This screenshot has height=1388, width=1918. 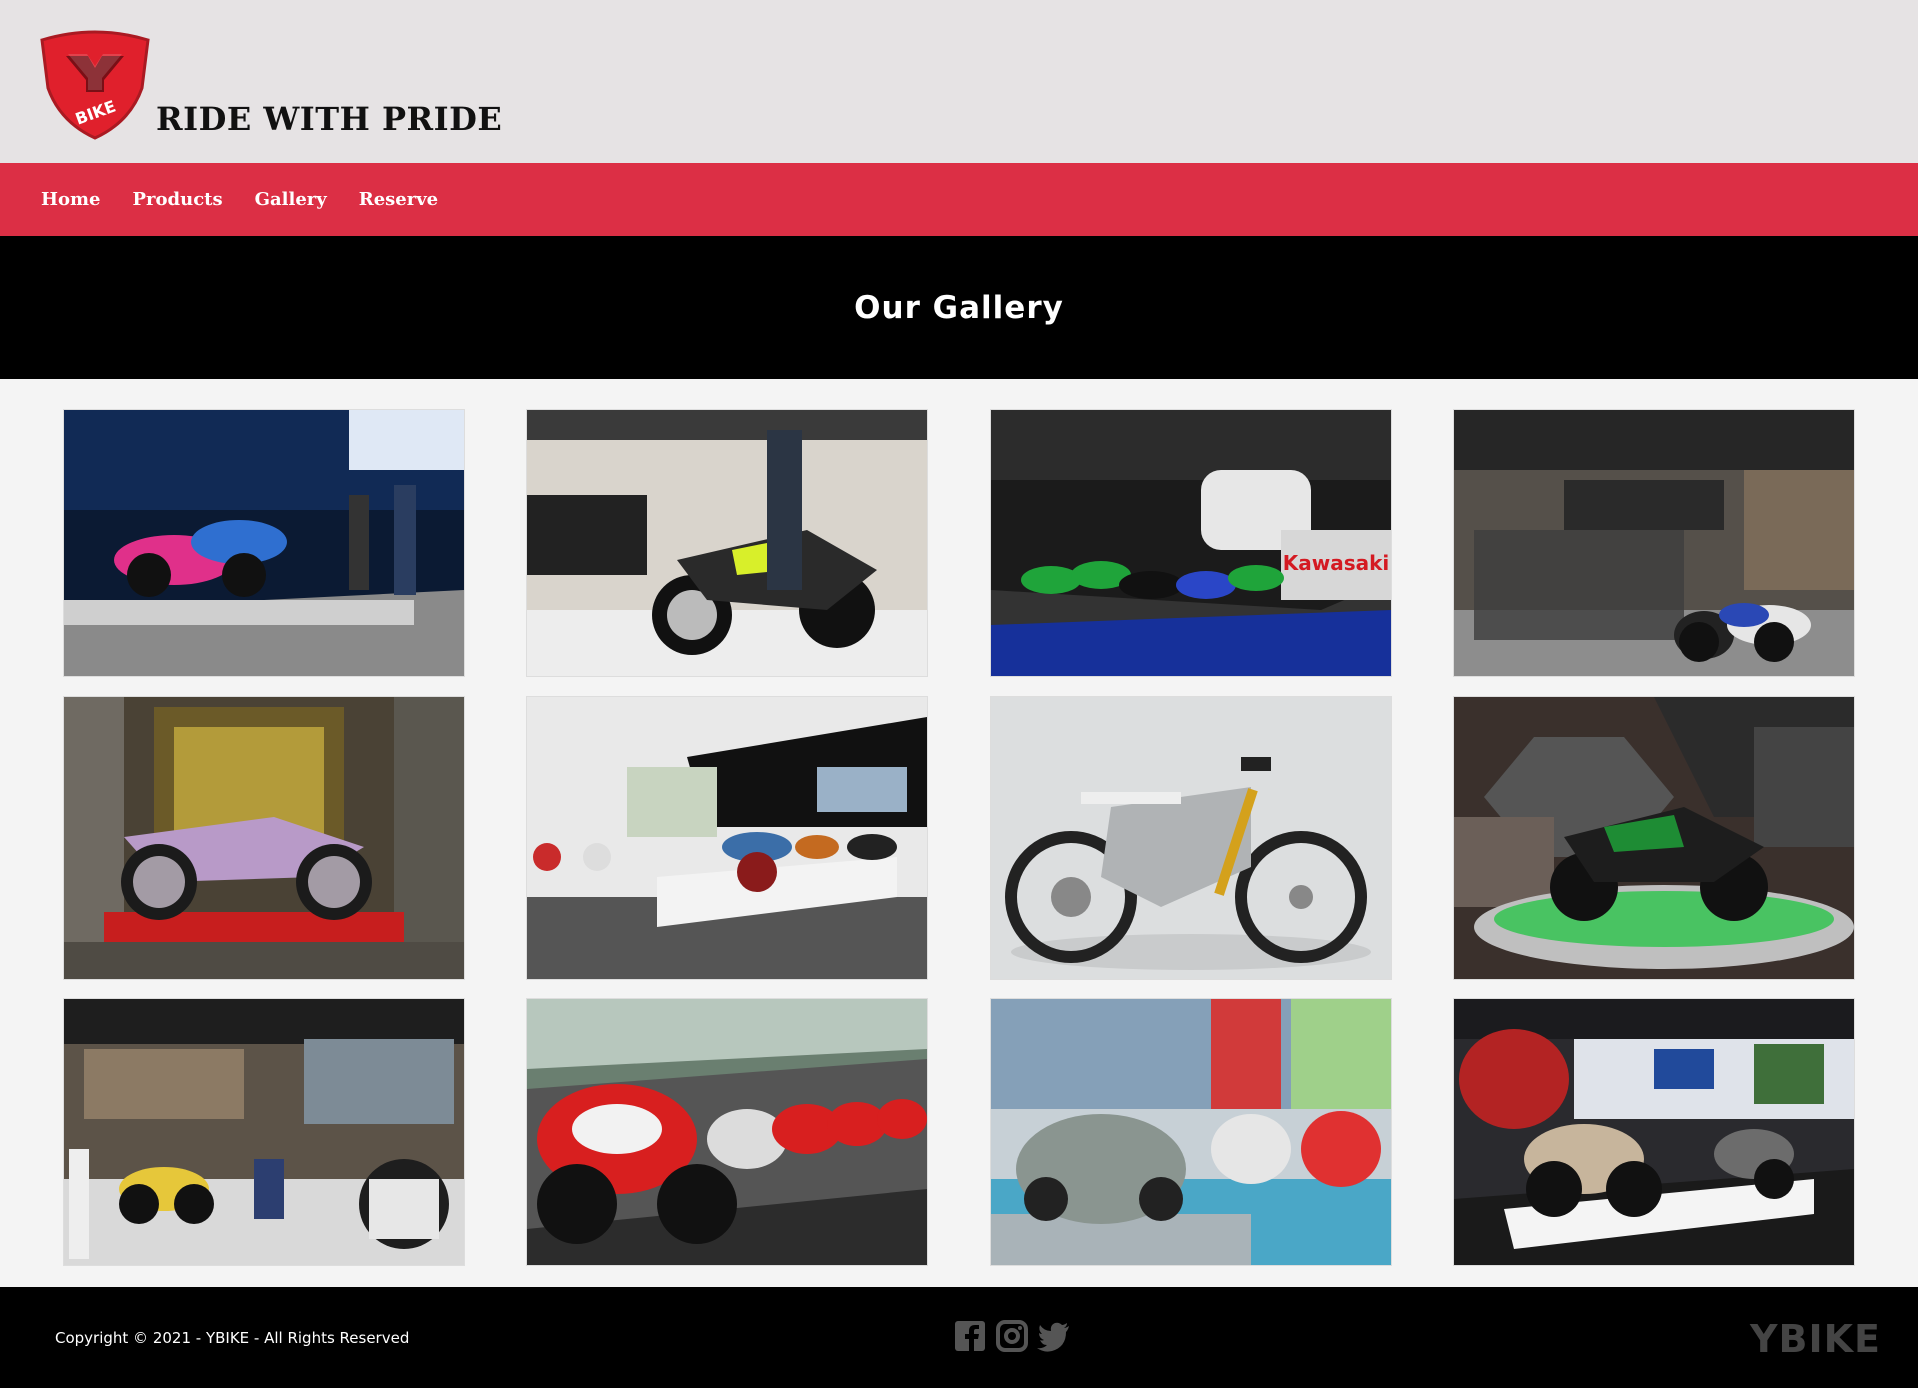 What do you see at coordinates (959, 199) in the screenshot?
I see `main-nav: Home Products Gallery Reserve` at bounding box center [959, 199].